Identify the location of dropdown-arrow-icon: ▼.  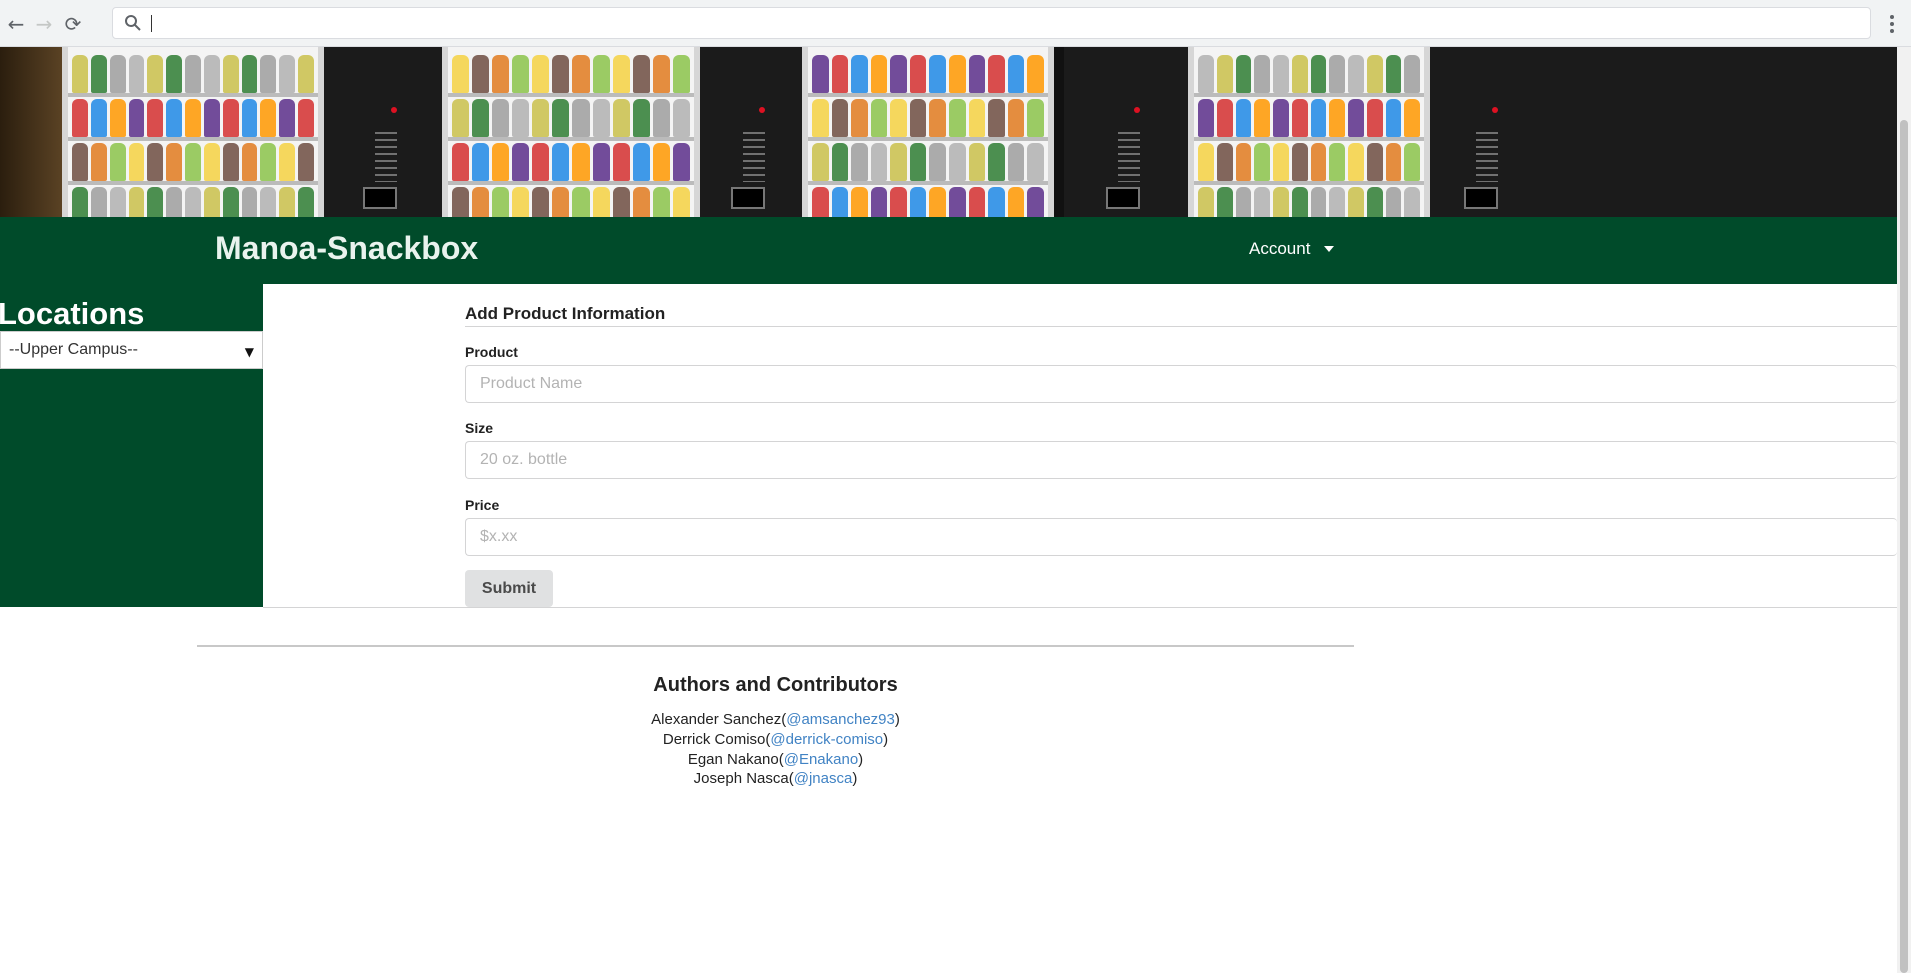
(249, 352).